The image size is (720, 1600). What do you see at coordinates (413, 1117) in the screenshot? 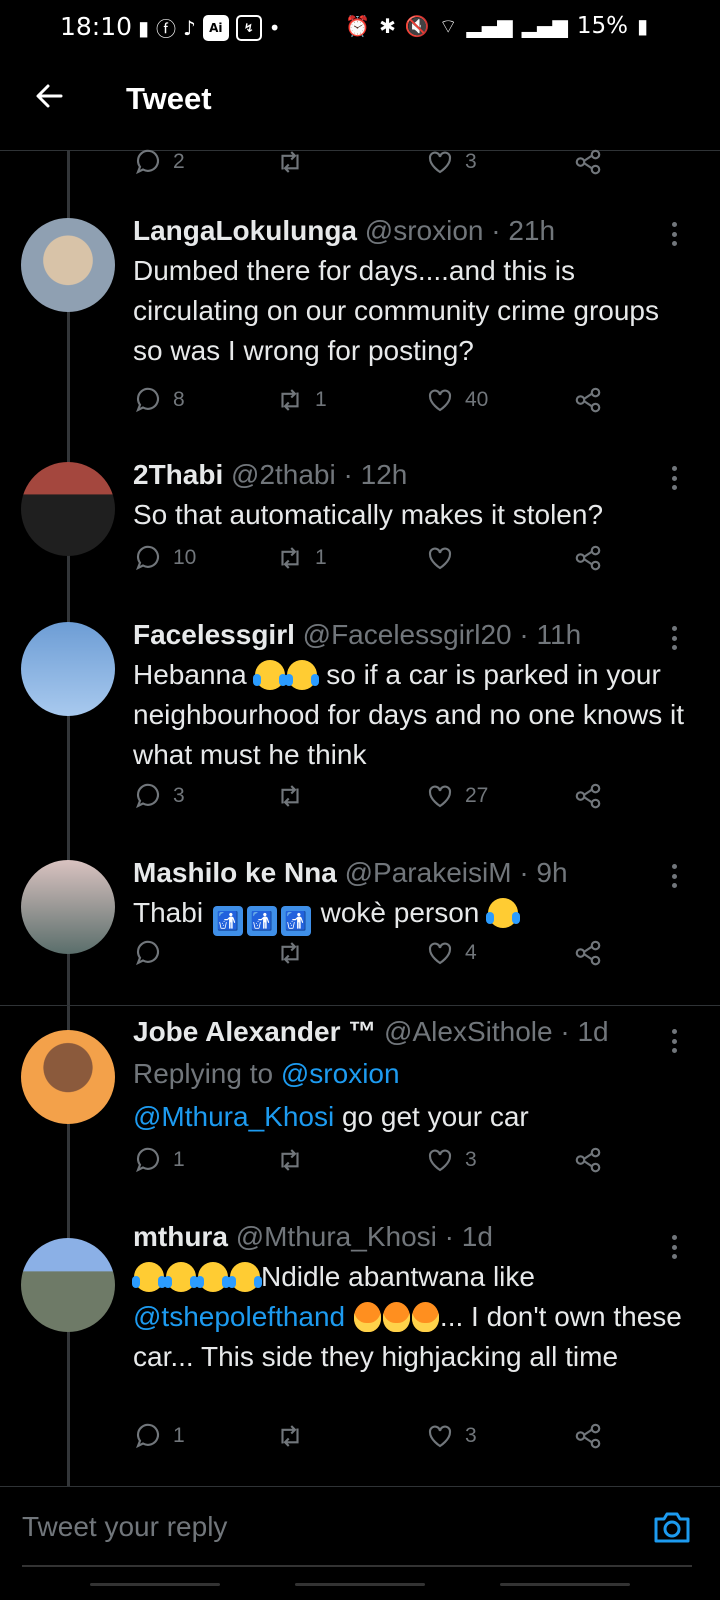
I see `tweet-text: @Mthura_Khosi go get your car` at bounding box center [413, 1117].